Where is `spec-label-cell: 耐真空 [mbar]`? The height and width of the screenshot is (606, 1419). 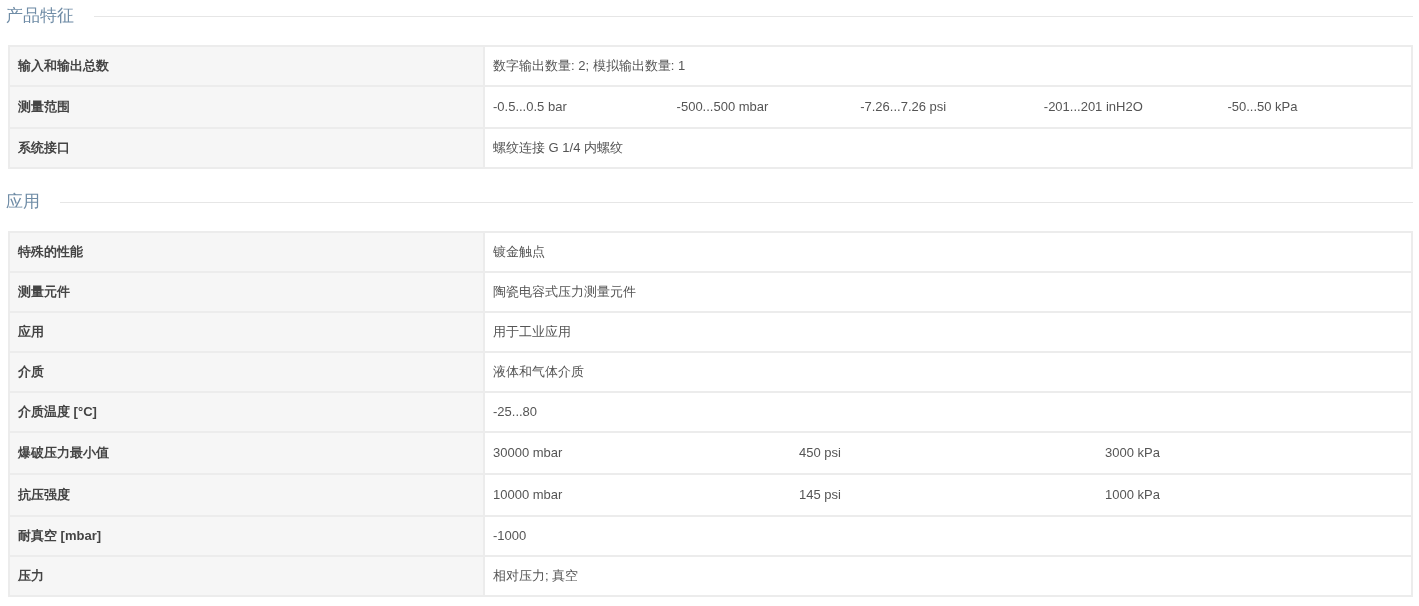
spec-label-cell: 耐真空 [mbar] is located at coordinates (246, 536).